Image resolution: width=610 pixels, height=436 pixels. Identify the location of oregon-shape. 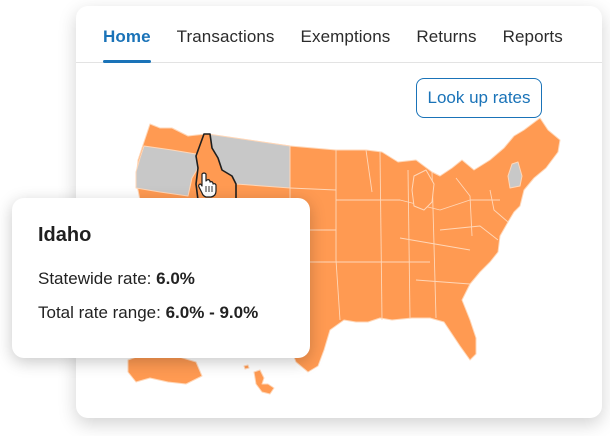
(167, 171).